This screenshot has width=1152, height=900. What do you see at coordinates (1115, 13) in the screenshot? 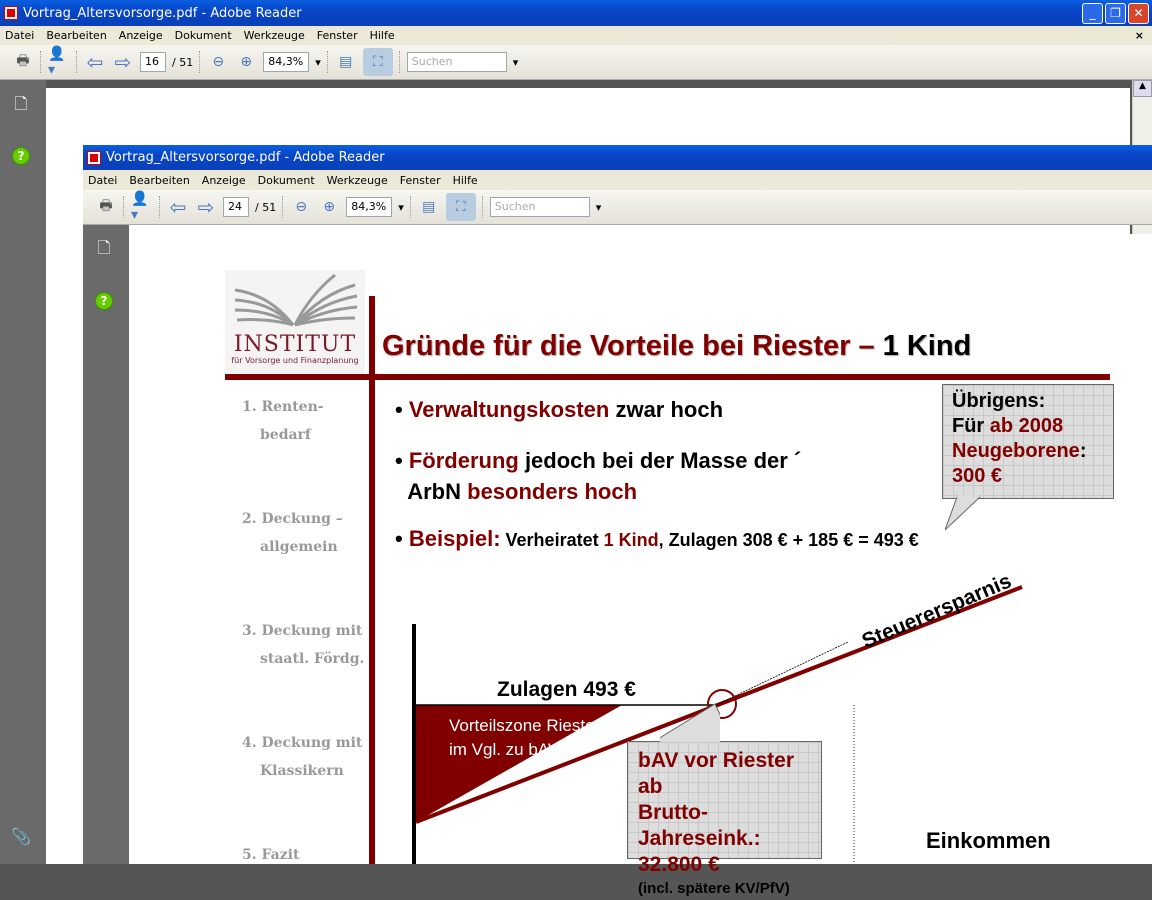
I see `restore-button: ❐` at bounding box center [1115, 13].